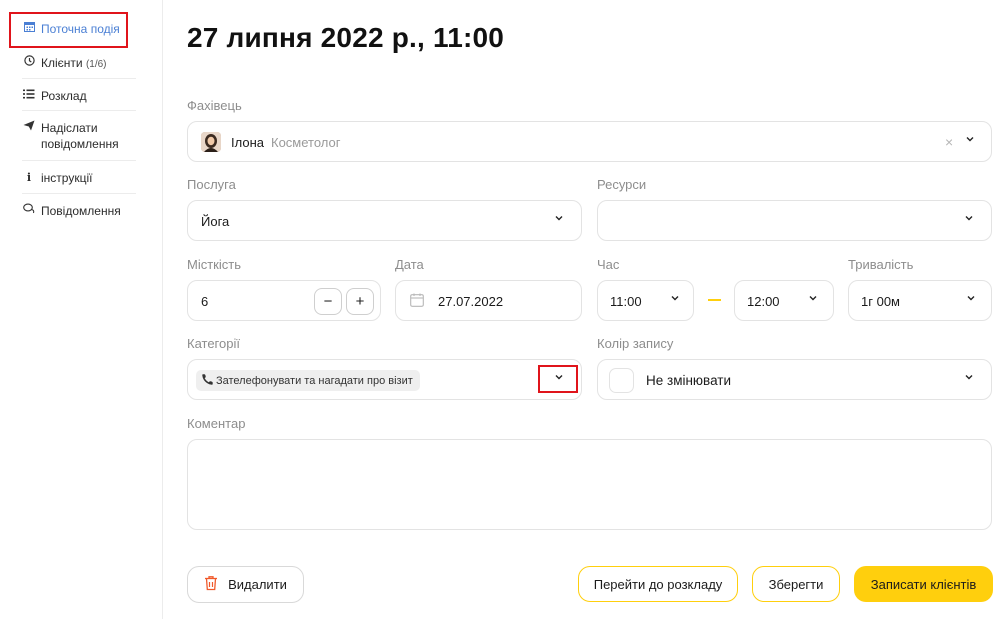  I want to click on capacity-value: 6, so click(204, 301).